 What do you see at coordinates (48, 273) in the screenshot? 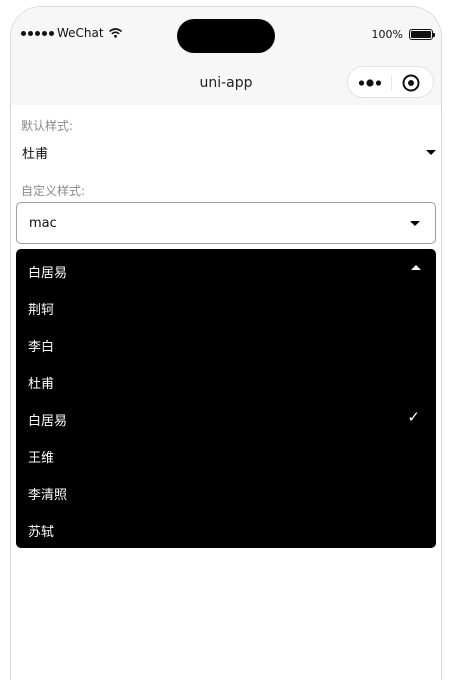
I see `dropdown-header-value: 白居易` at bounding box center [48, 273].